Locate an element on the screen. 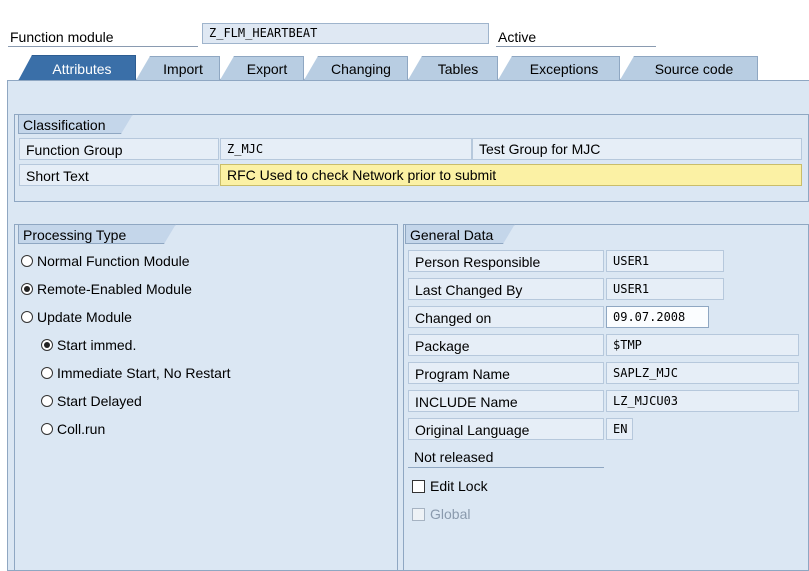 The image size is (809, 571). radio-label: Normal Function Module is located at coordinates (113, 261).